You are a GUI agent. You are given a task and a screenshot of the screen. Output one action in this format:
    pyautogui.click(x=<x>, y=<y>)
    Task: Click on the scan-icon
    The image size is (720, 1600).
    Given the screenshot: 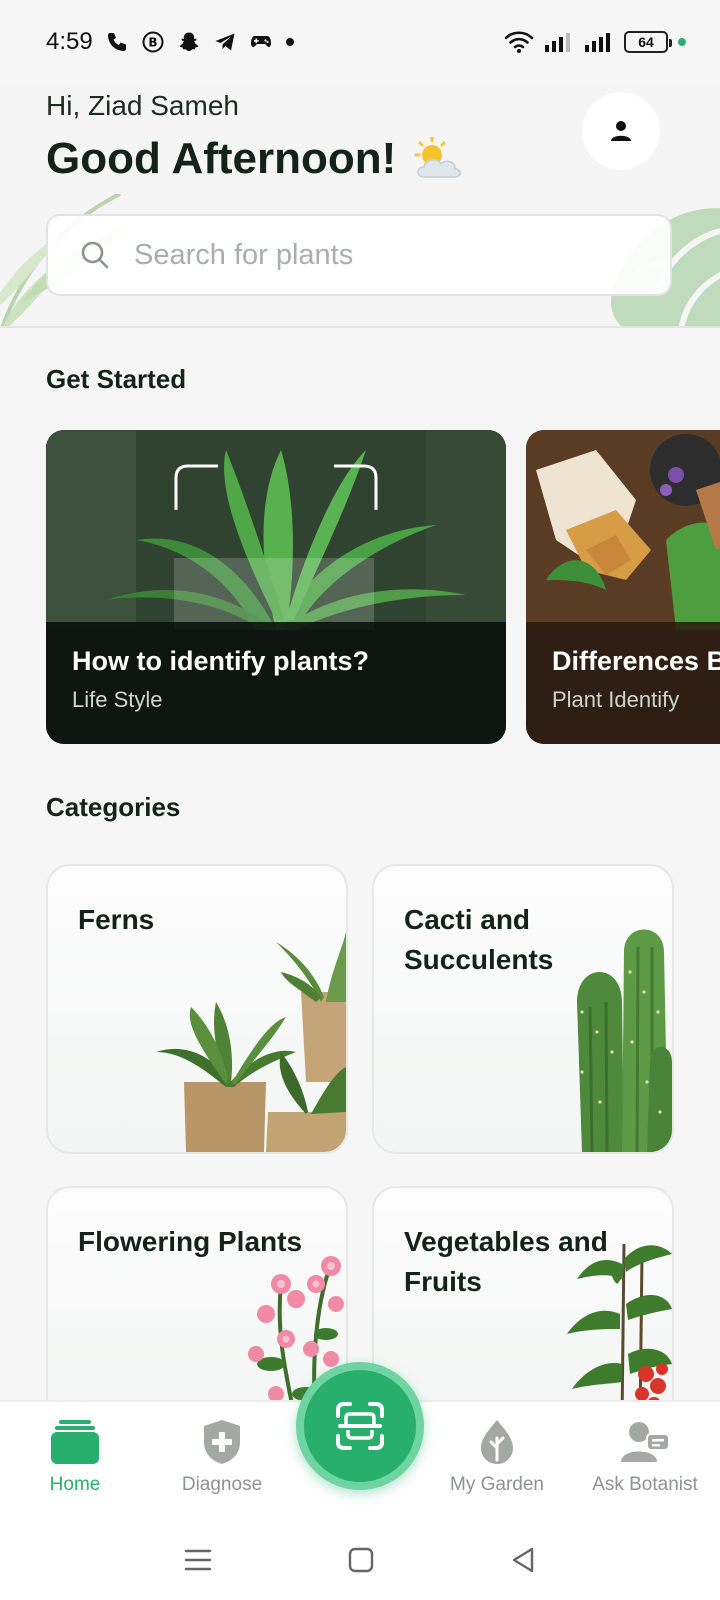 What is the action you would take?
    pyautogui.click(x=360, y=1426)
    